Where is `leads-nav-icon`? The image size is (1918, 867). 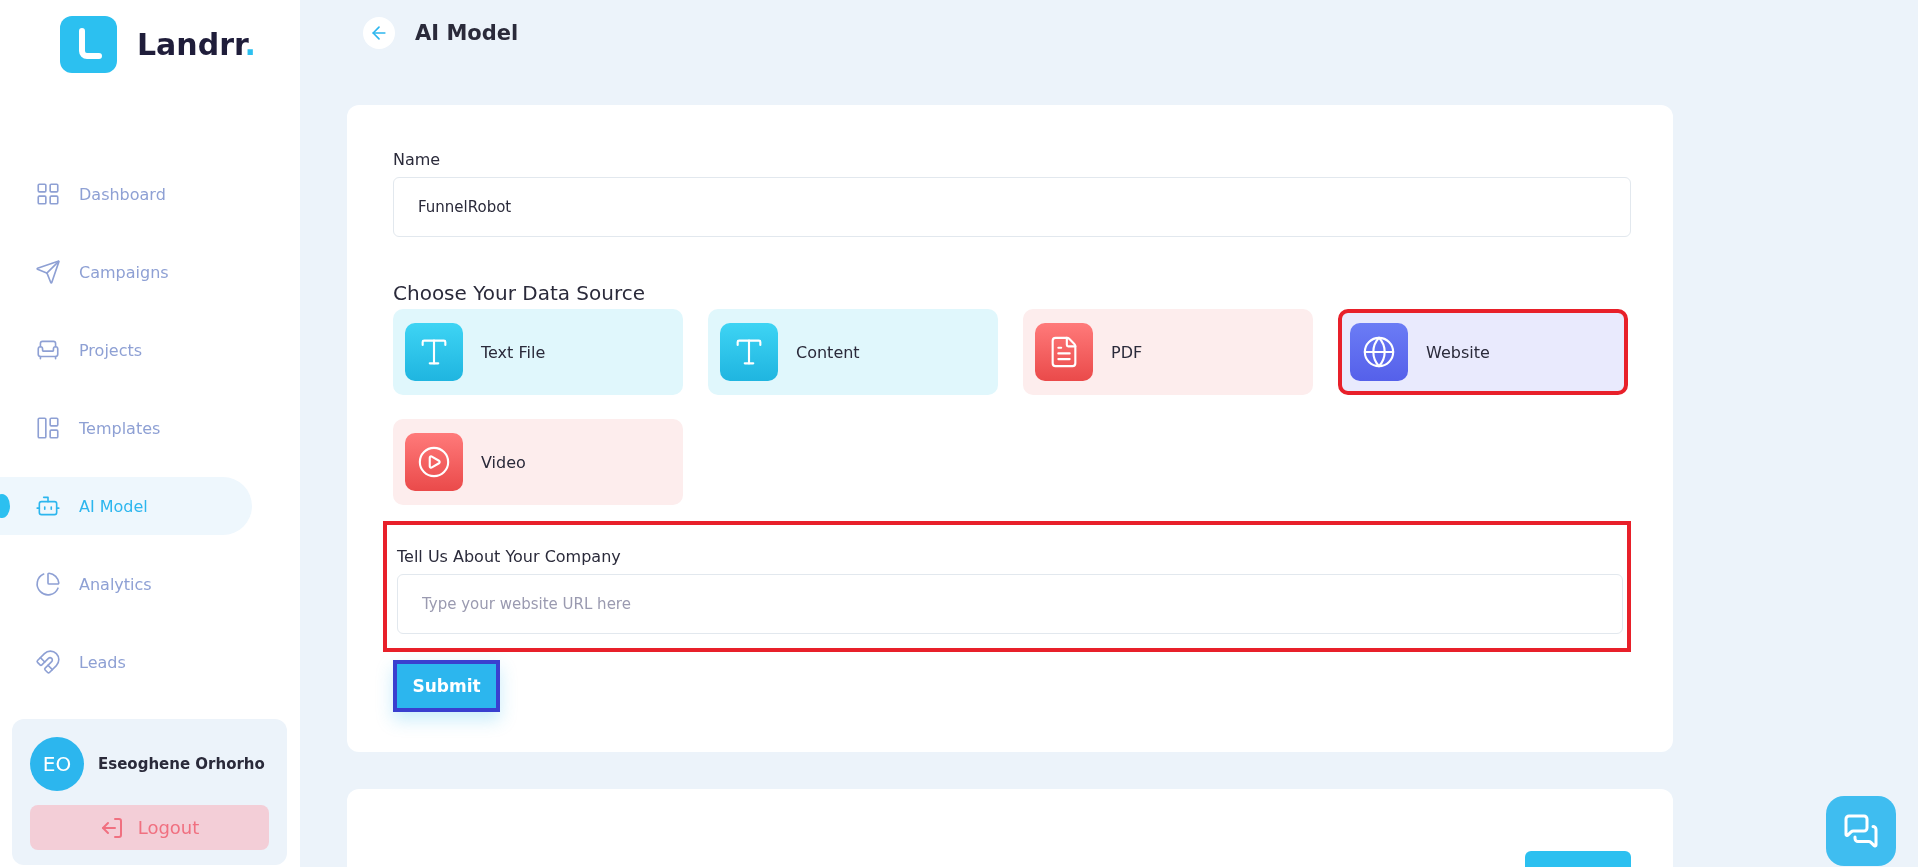
leads-nav-icon is located at coordinates (48, 662).